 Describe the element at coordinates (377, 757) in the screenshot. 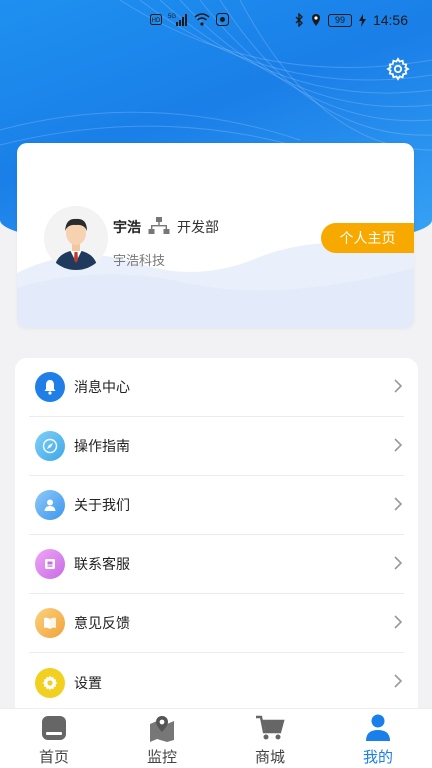

I see `nav-label: 我的` at that location.